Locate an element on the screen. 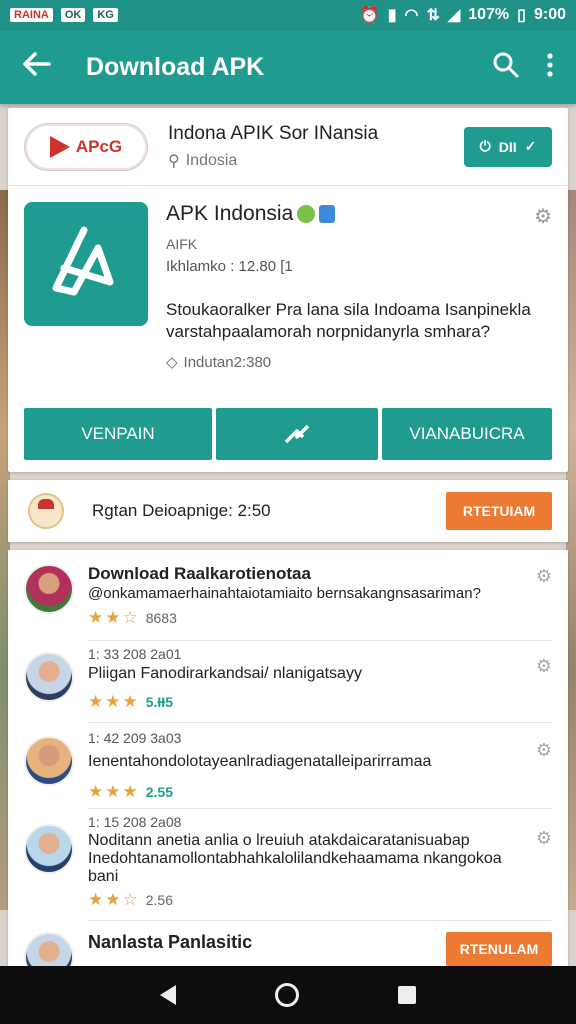  review-text: Pliigan Fanodirarkandsai/ nlanigatsayy is located at coordinates (225, 673).